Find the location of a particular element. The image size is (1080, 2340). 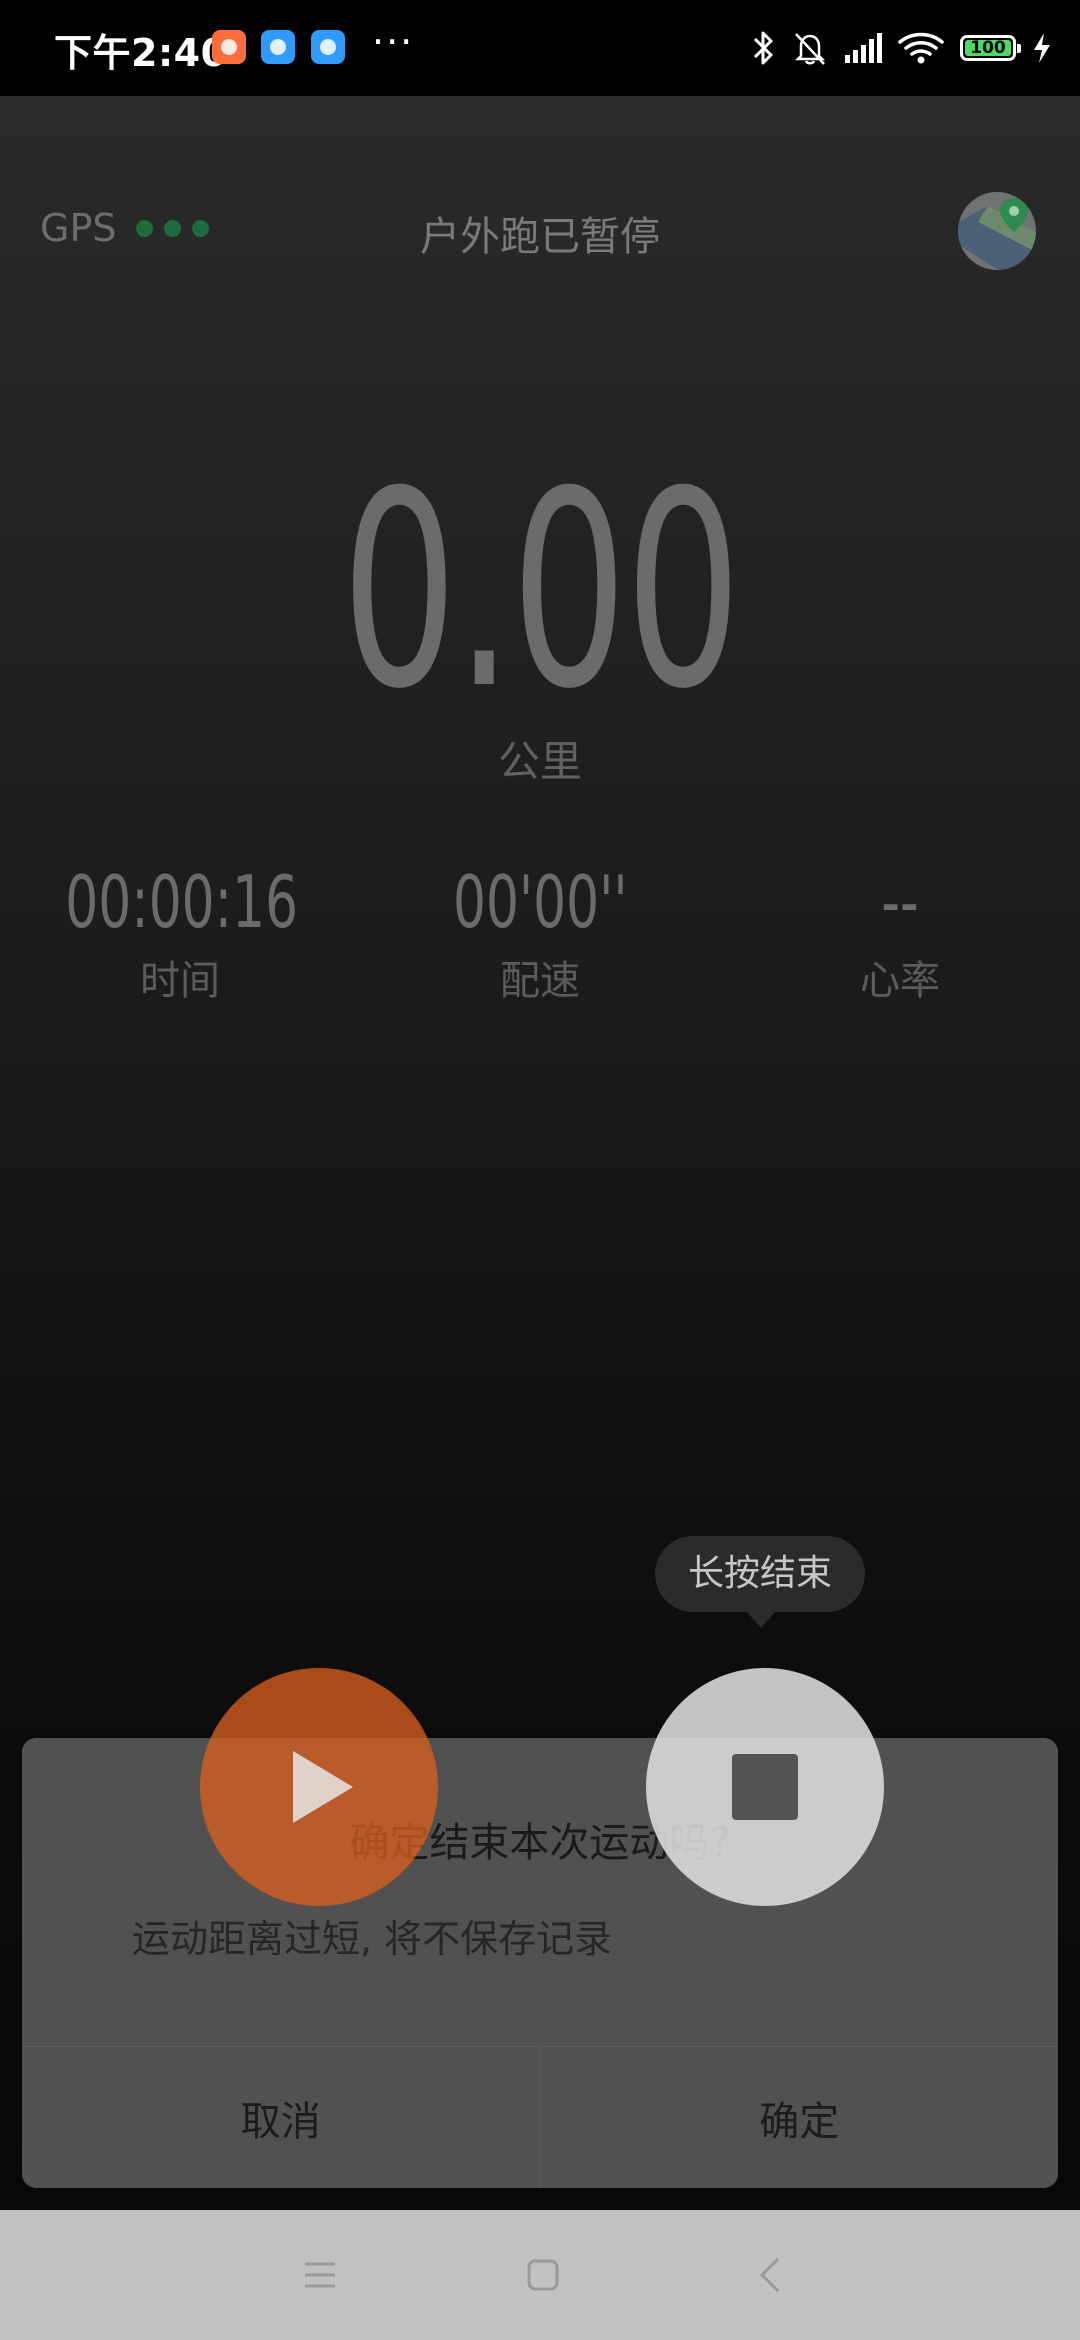

nav-home-button is located at coordinates (543, 2275).